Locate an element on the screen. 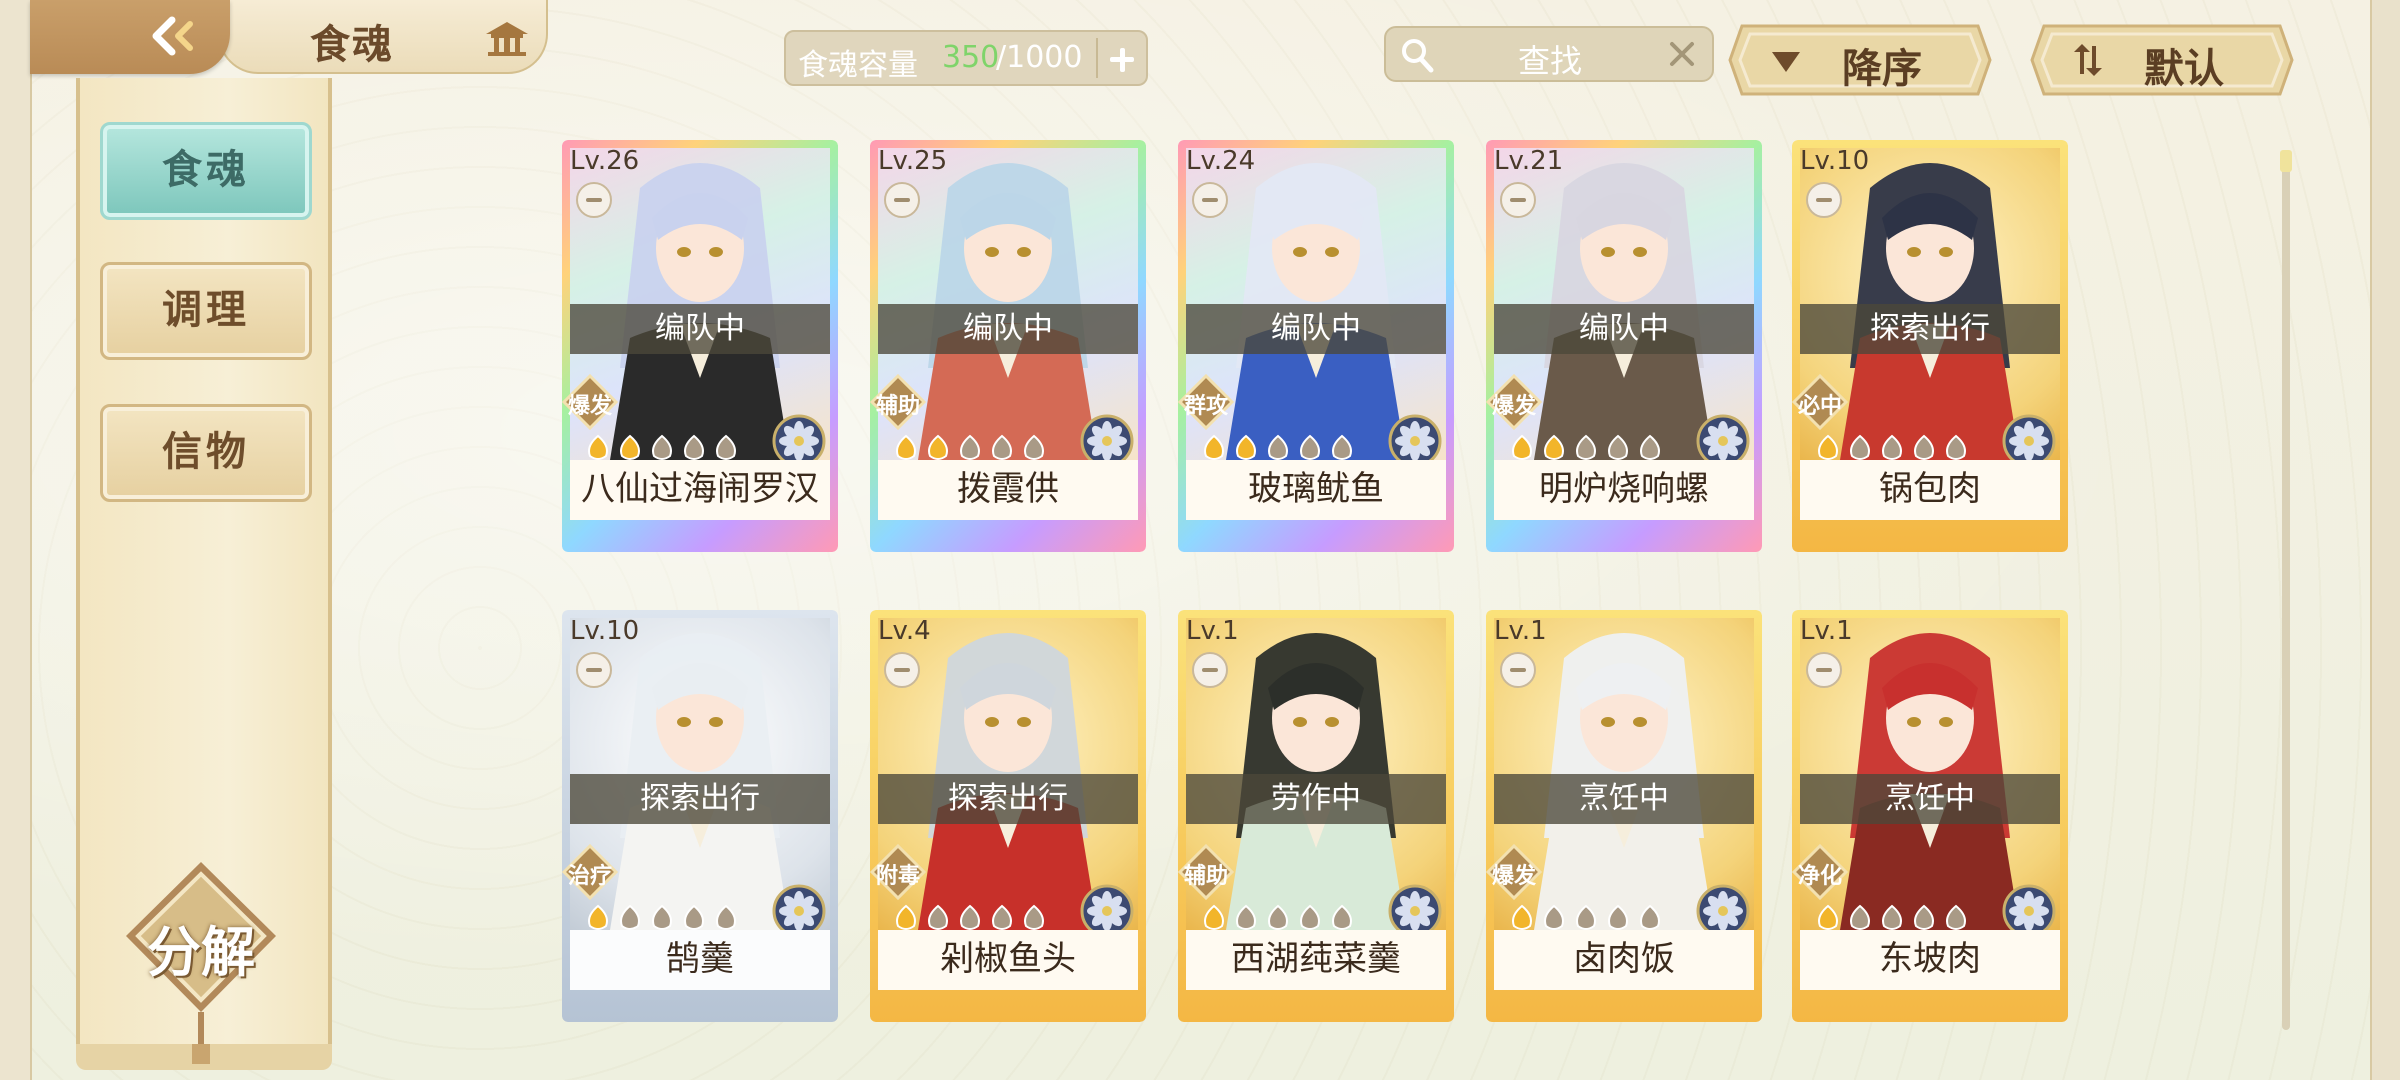 This screenshot has width=2400, height=1080. card-name: 卤肉饭 is located at coordinates (1624, 960).